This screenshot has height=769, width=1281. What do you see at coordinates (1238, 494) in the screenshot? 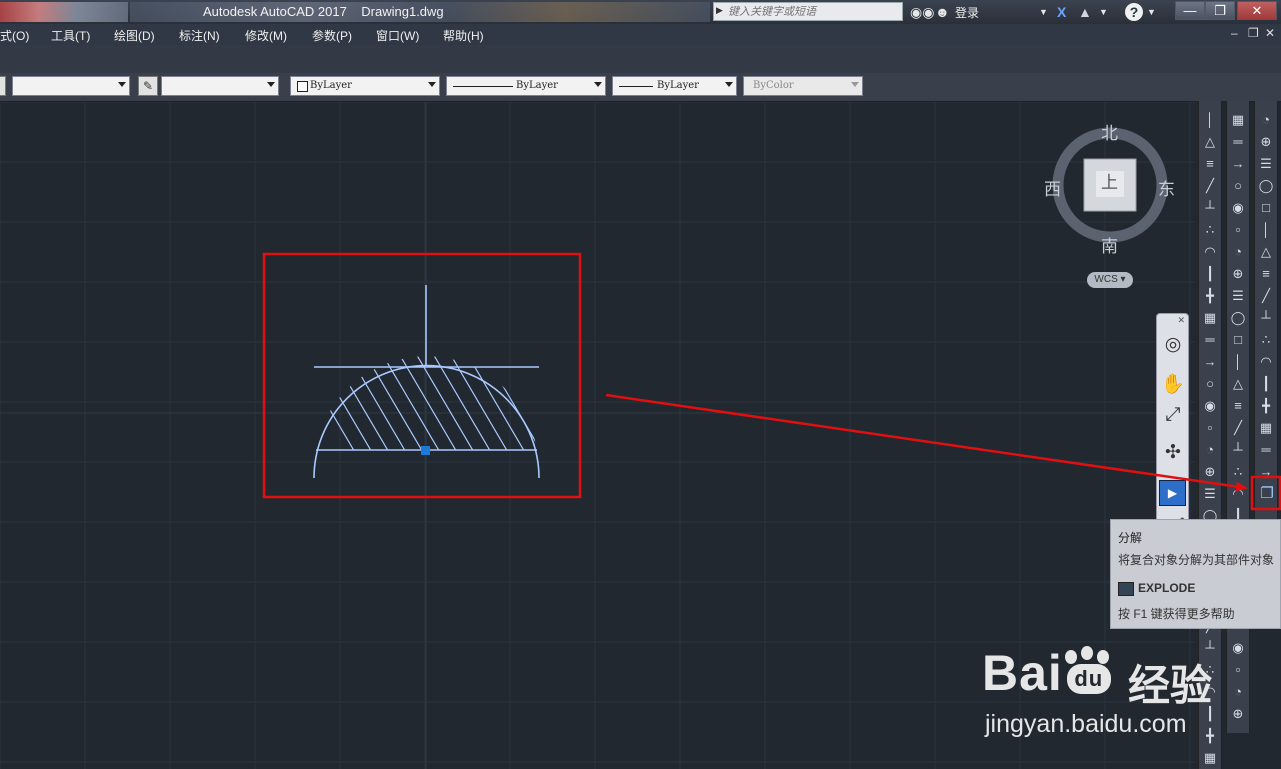
I see `col2-tool-icon: ◠` at bounding box center [1238, 494].